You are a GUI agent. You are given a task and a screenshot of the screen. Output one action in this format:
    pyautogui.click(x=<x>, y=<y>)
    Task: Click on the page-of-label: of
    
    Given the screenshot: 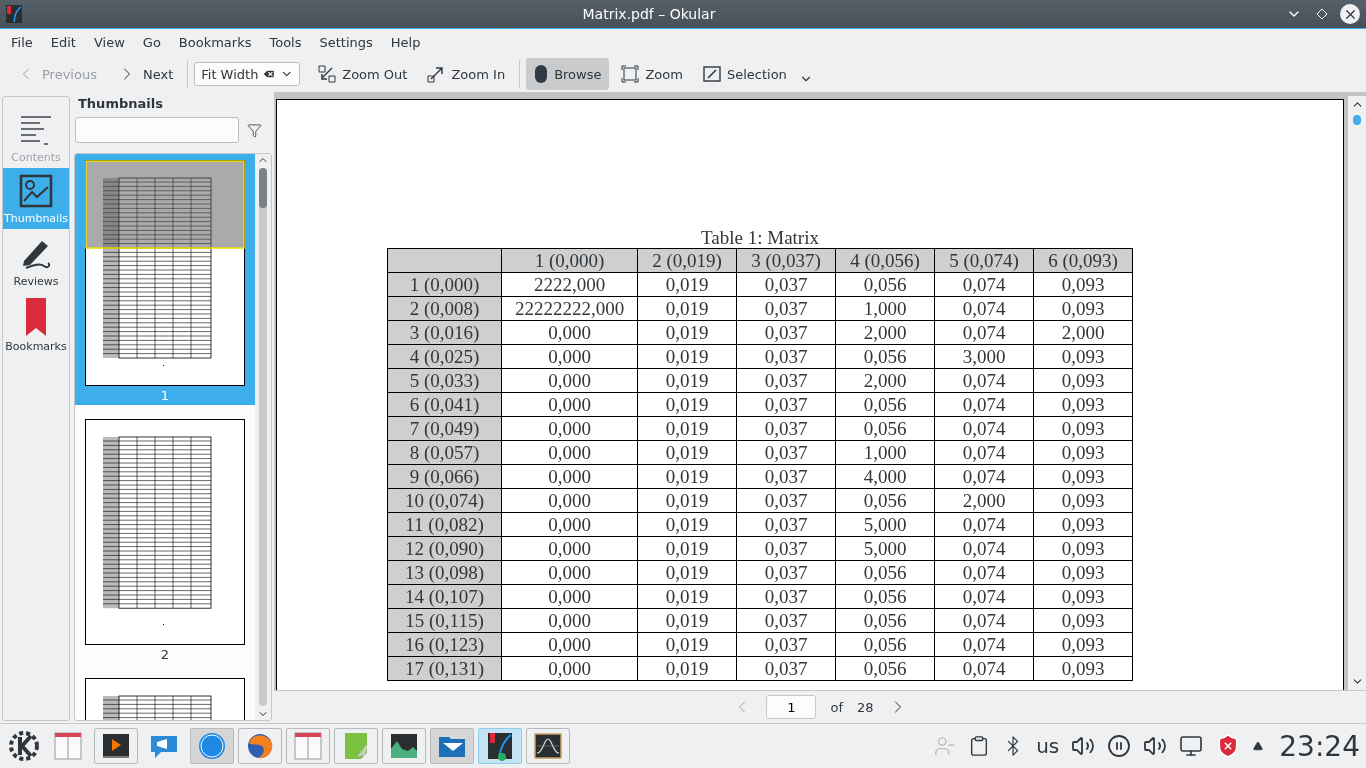 What is the action you would take?
    pyautogui.click(x=836, y=707)
    